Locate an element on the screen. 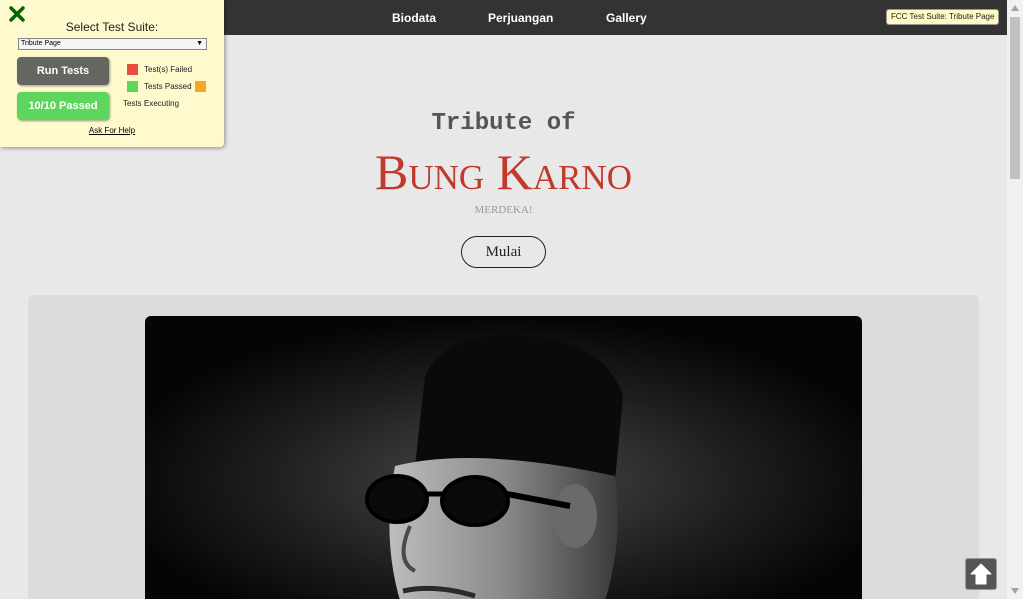  mulai-button: Mulai is located at coordinates (503, 252).